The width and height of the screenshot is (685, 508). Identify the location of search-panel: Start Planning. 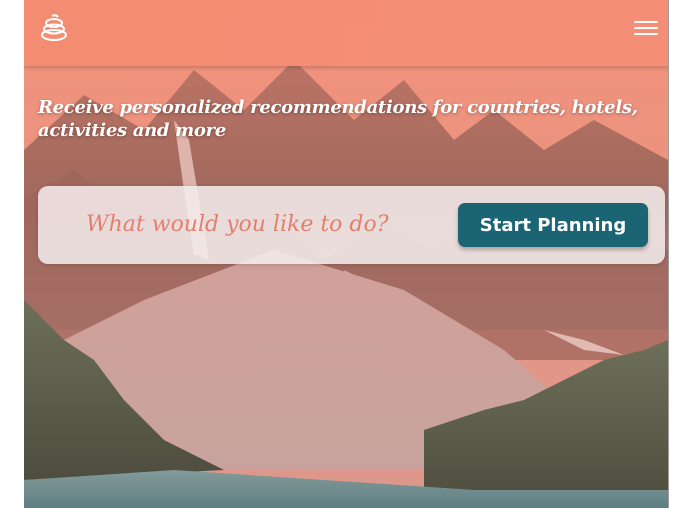
(351, 225).